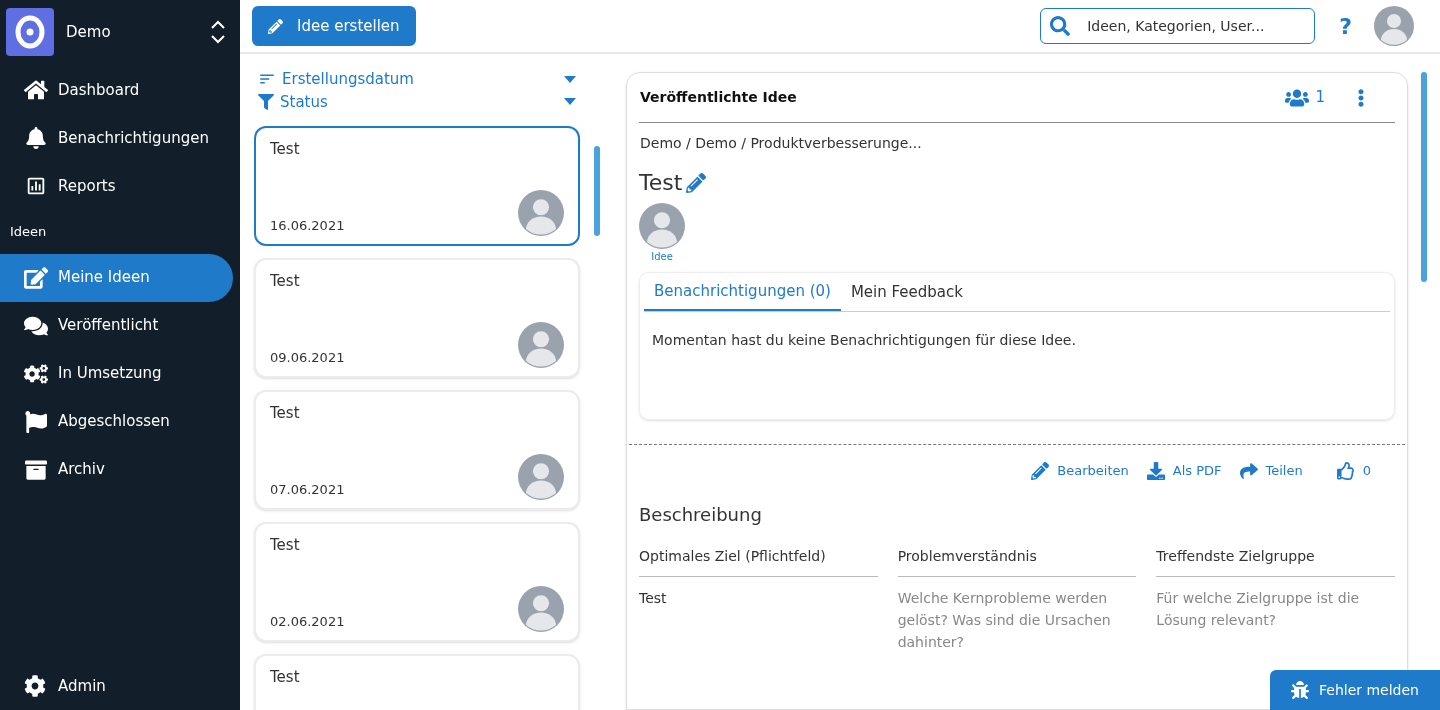 The height and width of the screenshot is (710, 1440). I want to click on field-value: Test, so click(653, 598).